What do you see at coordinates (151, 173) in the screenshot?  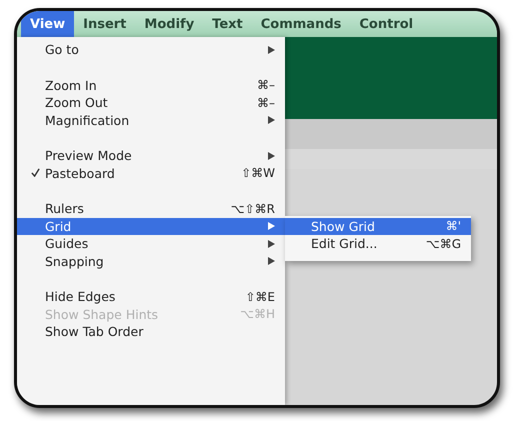 I see `menu-item: Pasteboard ⇧⌘W` at bounding box center [151, 173].